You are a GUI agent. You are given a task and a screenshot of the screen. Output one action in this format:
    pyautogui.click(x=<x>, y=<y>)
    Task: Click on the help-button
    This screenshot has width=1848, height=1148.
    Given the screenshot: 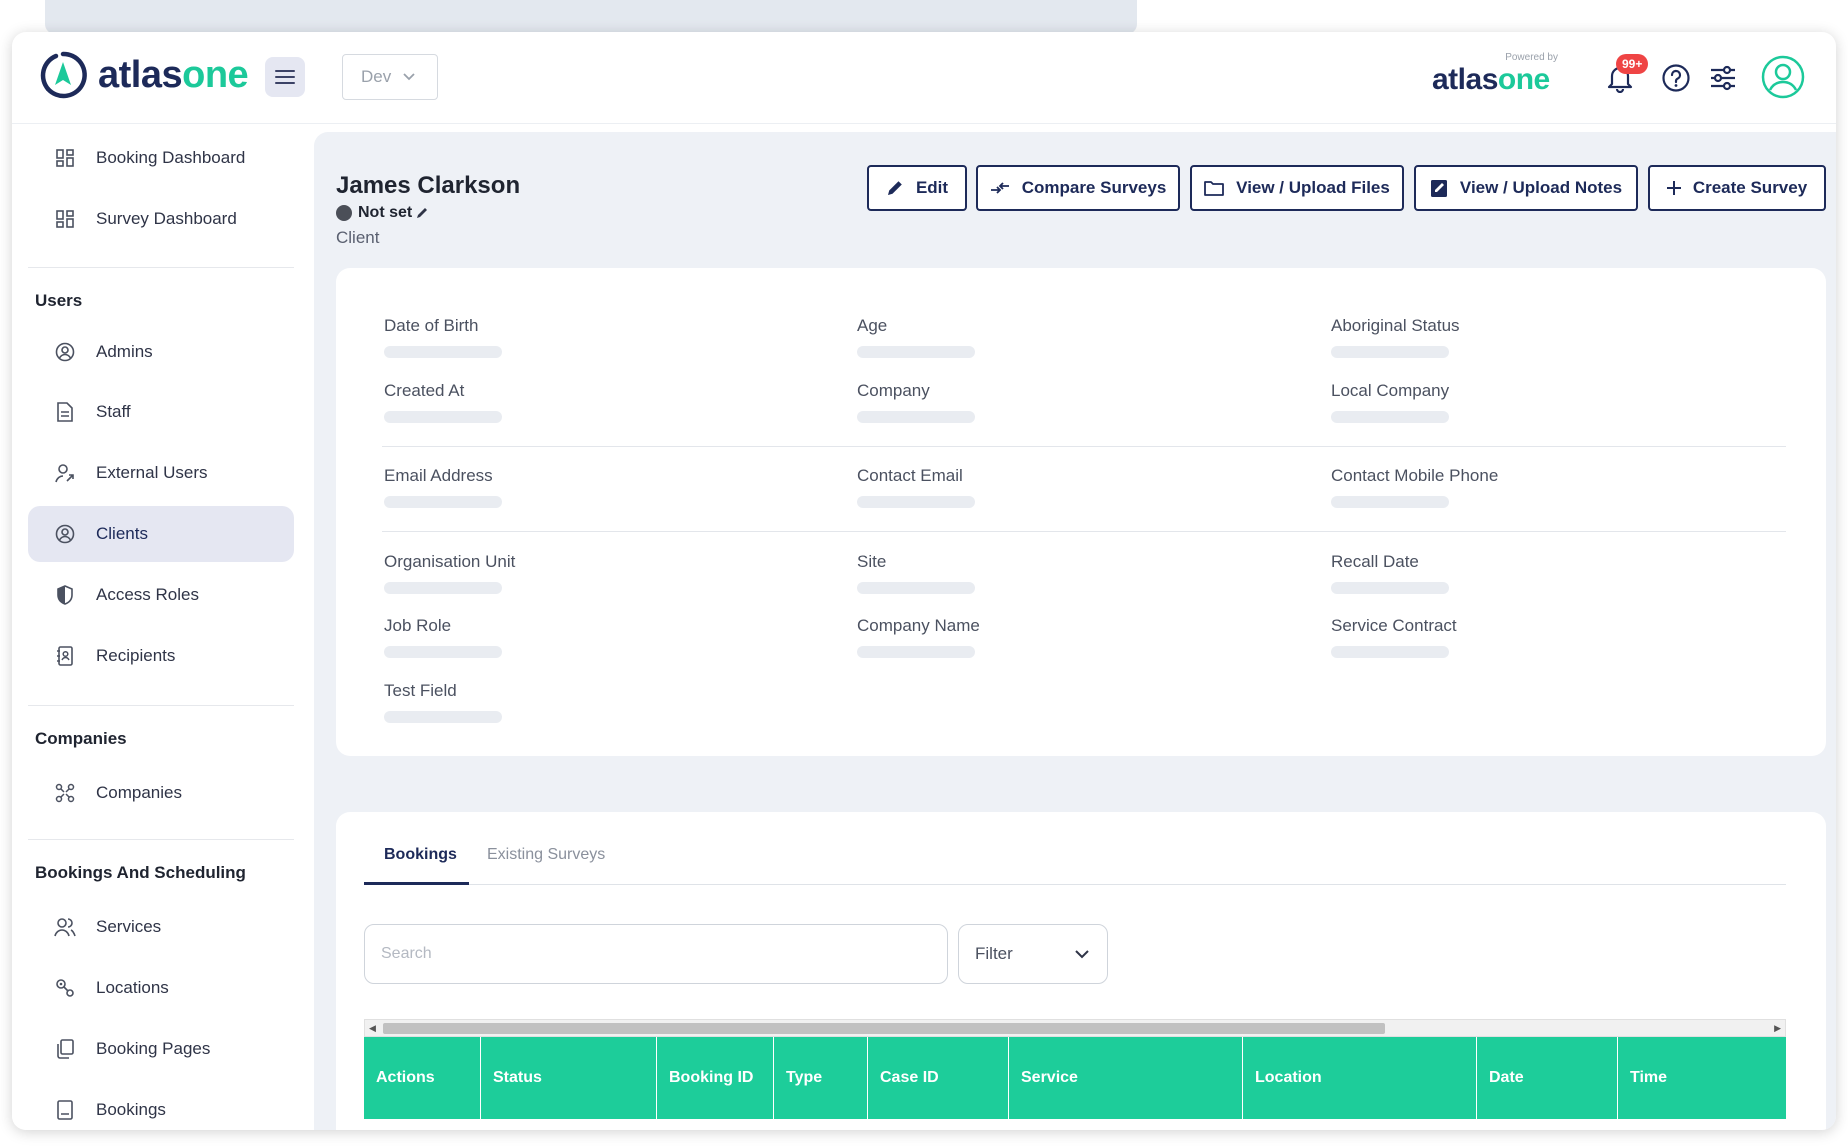 What is the action you would take?
    pyautogui.click(x=1676, y=78)
    